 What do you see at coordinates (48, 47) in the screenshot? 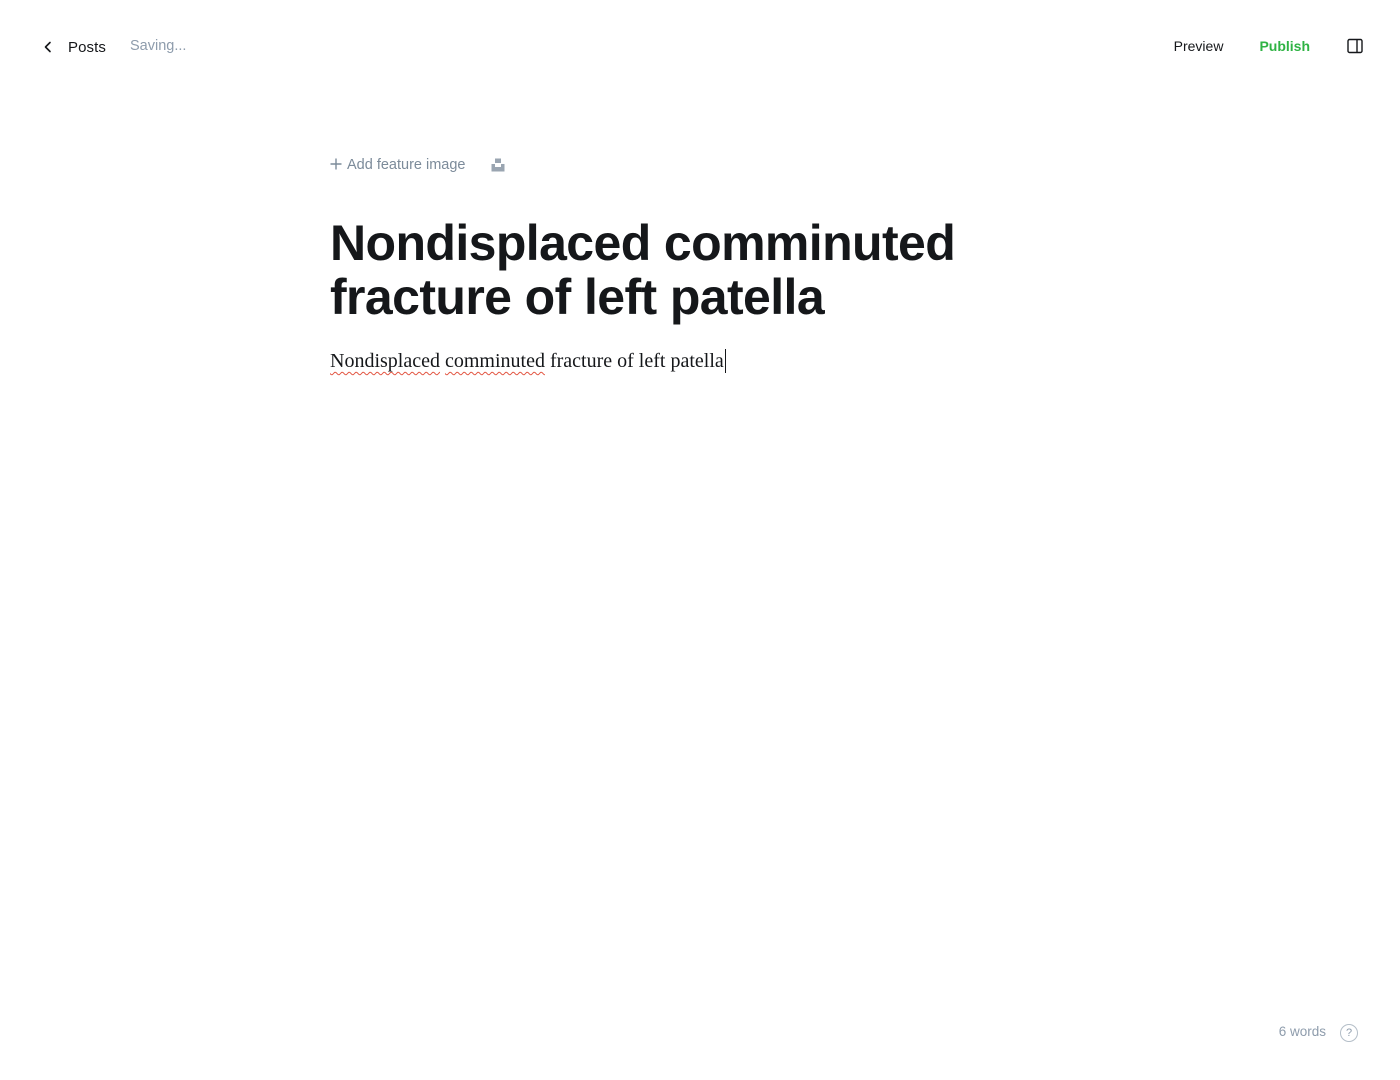
I see `chevron-left-icon` at bounding box center [48, 47].